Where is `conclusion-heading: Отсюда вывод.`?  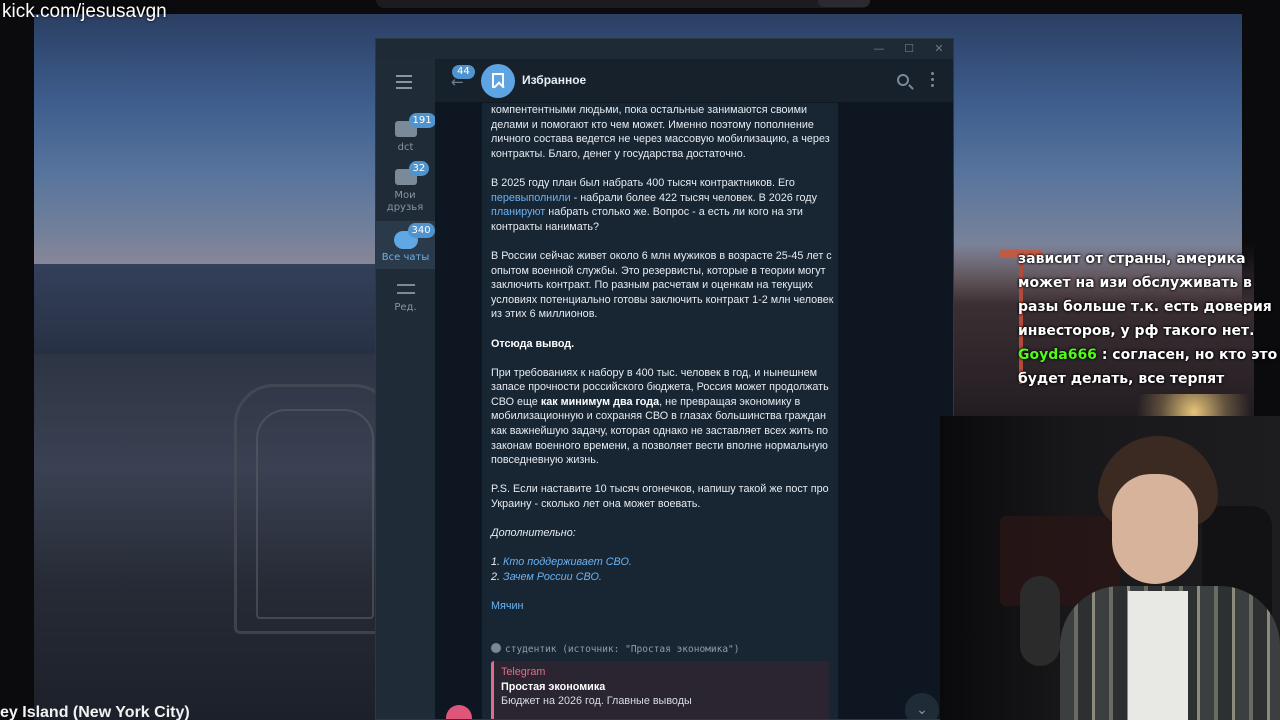
conclusion-heading: Отсюда вывод. is located at coordinates (533, 343).